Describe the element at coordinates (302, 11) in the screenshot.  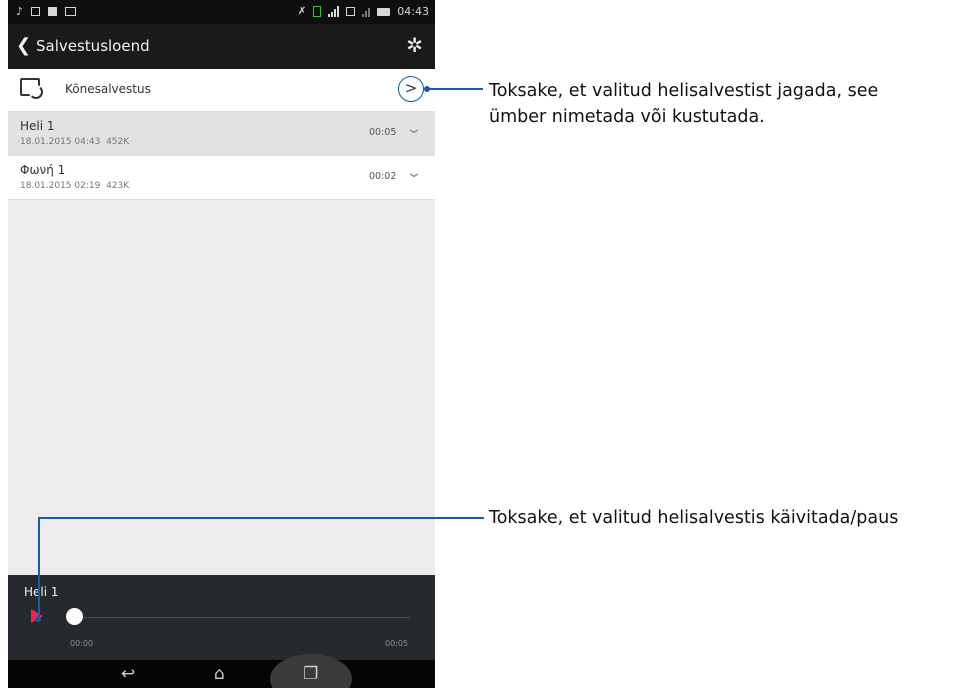
I see `mute-icon: ✗` at that location.